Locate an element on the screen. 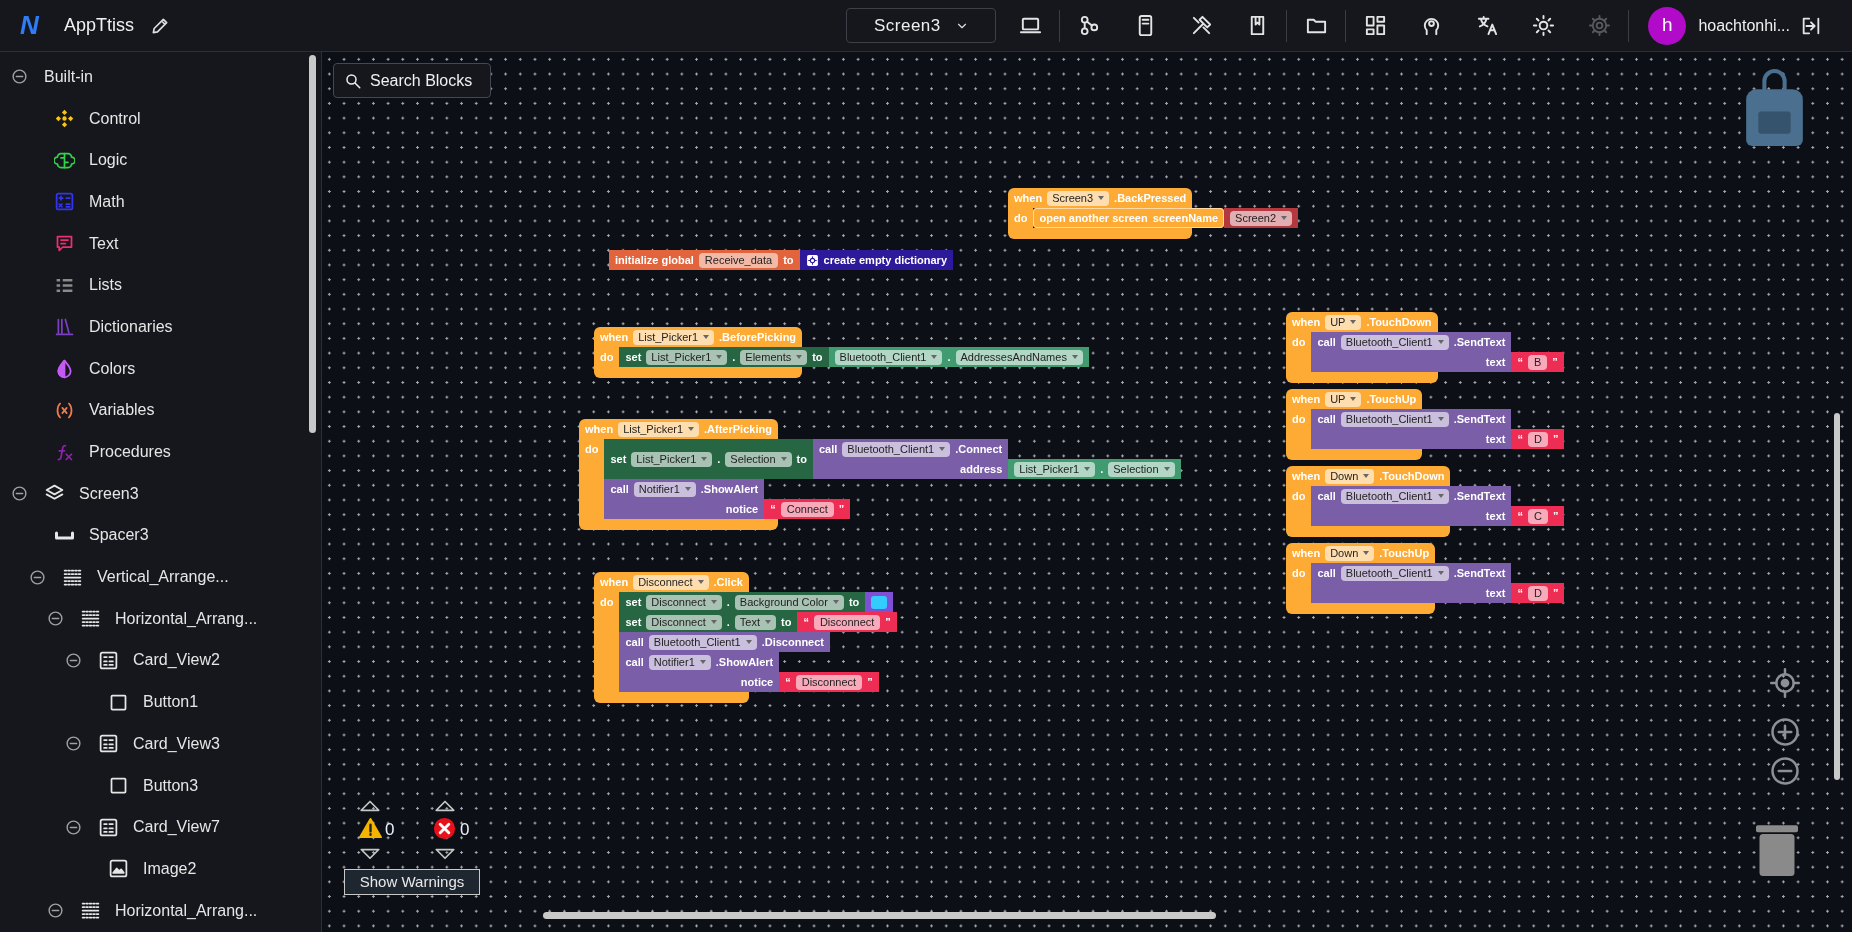 This screenshot has height=932, width=1852. tree-item: Procedures is located at coordinates (130, 452).